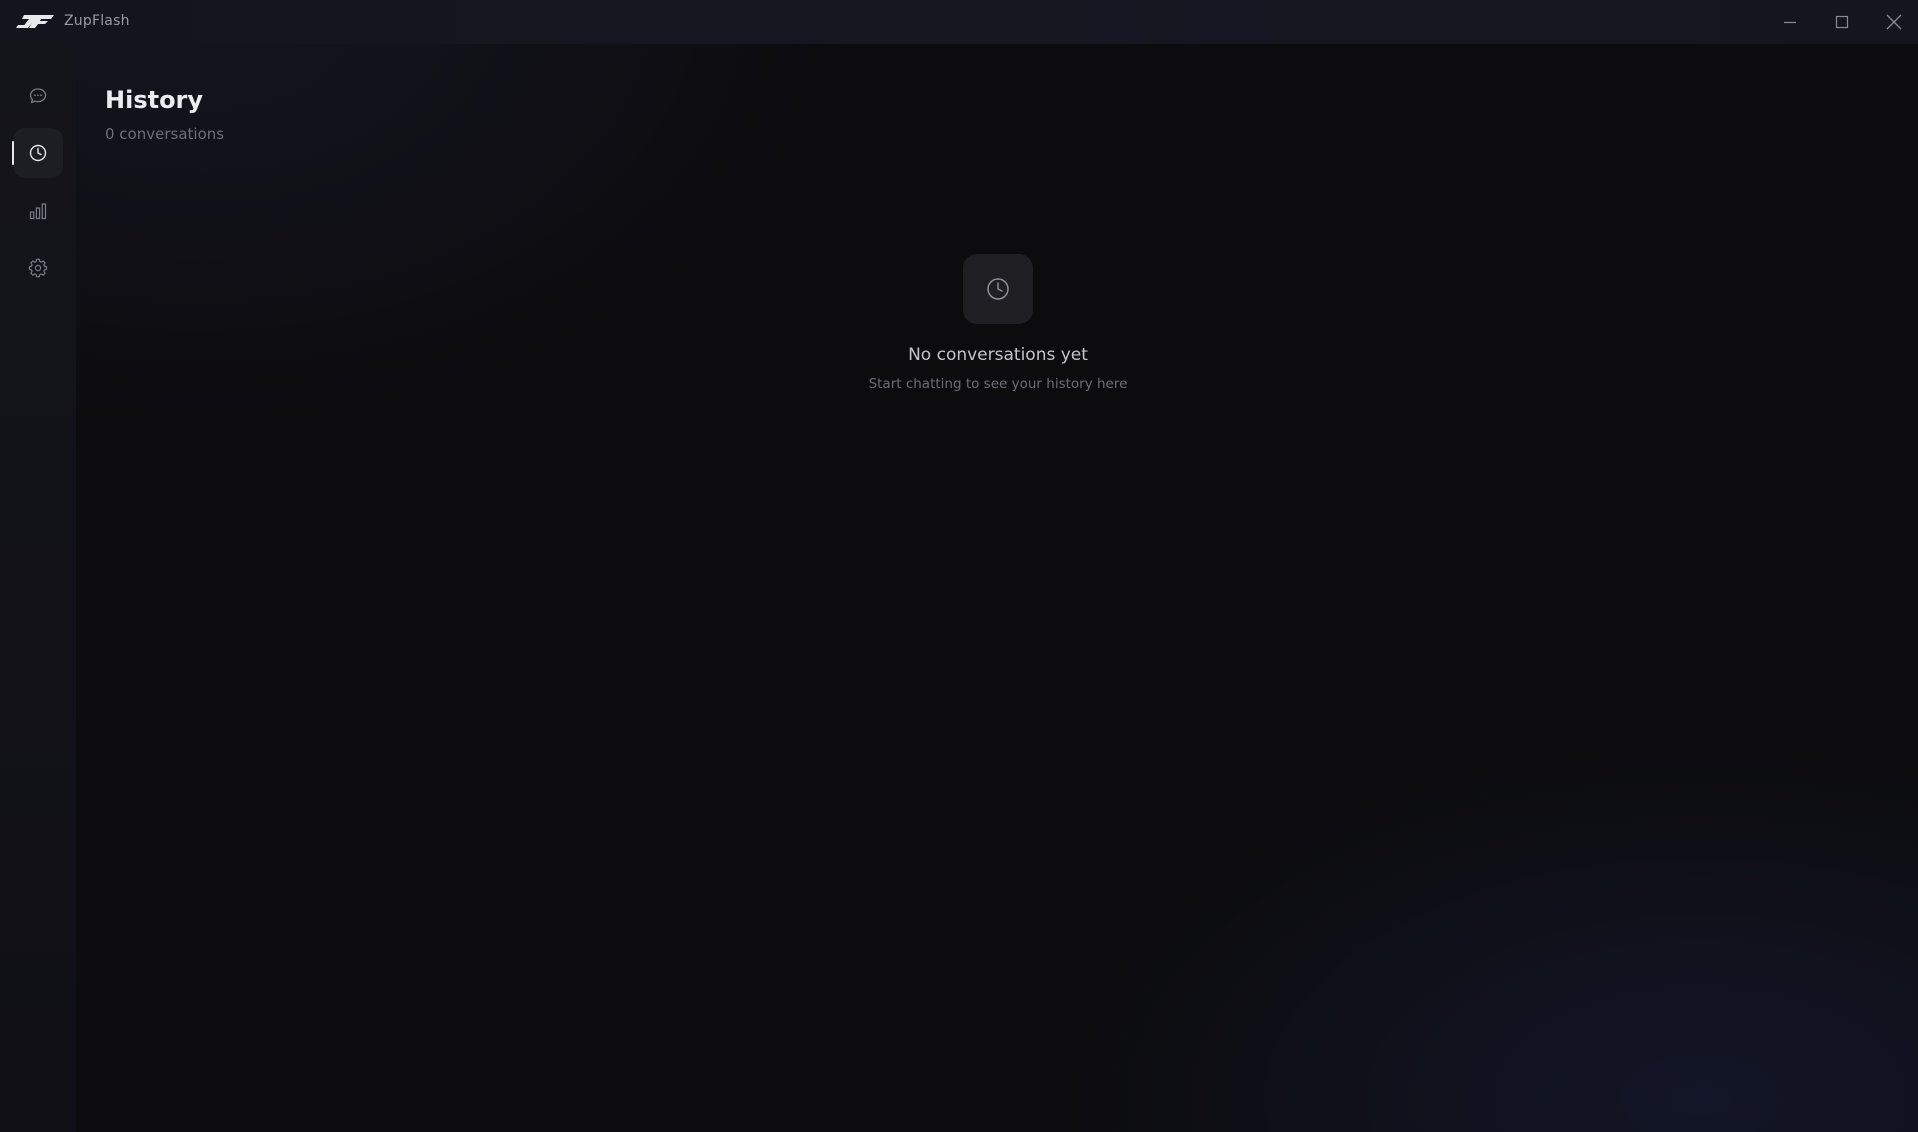 This screenshot has width=1918, height=1132. I want to click on close-icon, so click(1894, 22).